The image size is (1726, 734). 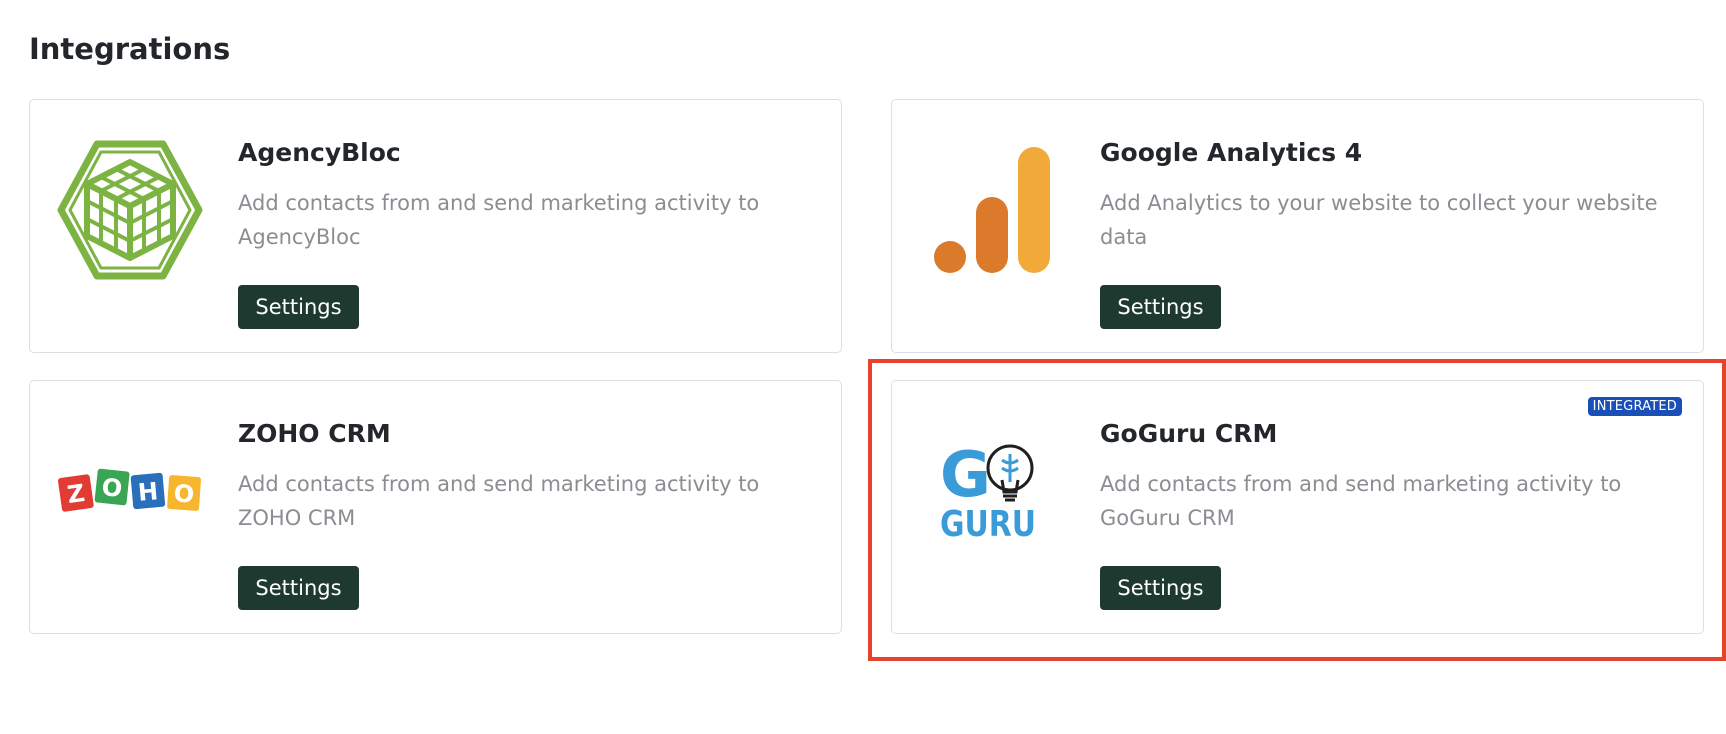 What do you see at coordinates (965, 474) in the screenshot?
I see `svg-text: G` at bounding box center [965, 474].